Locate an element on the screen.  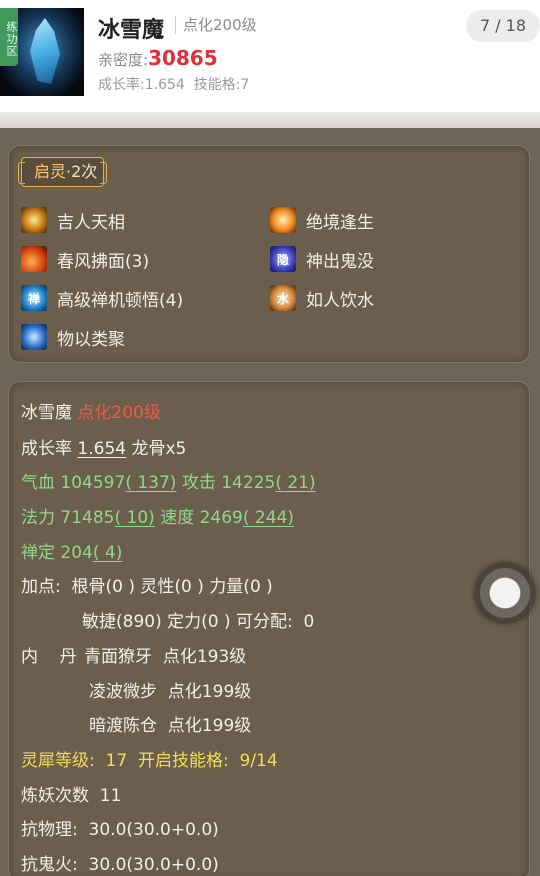
neidan-row-1: 内 丹 青面獠牙 点化193级 is located at coordinates (133, 654).